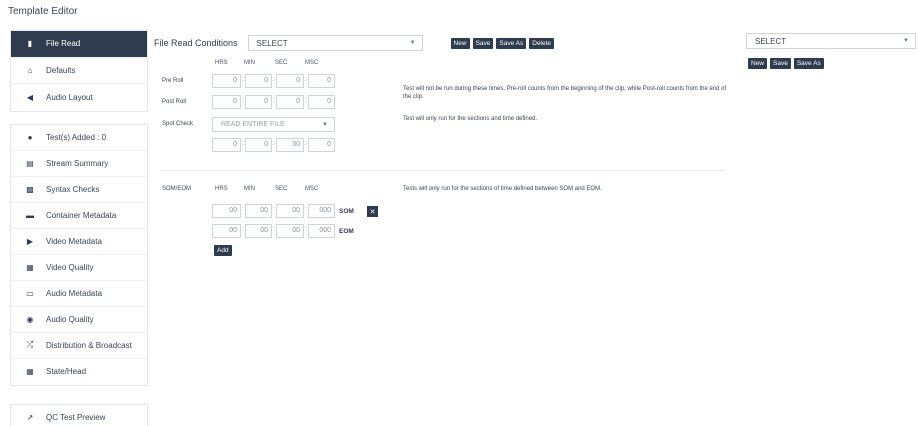 This screenshot has height=426, width=918. I want to click on eom-marker-label: EOM, so click(346, 231).